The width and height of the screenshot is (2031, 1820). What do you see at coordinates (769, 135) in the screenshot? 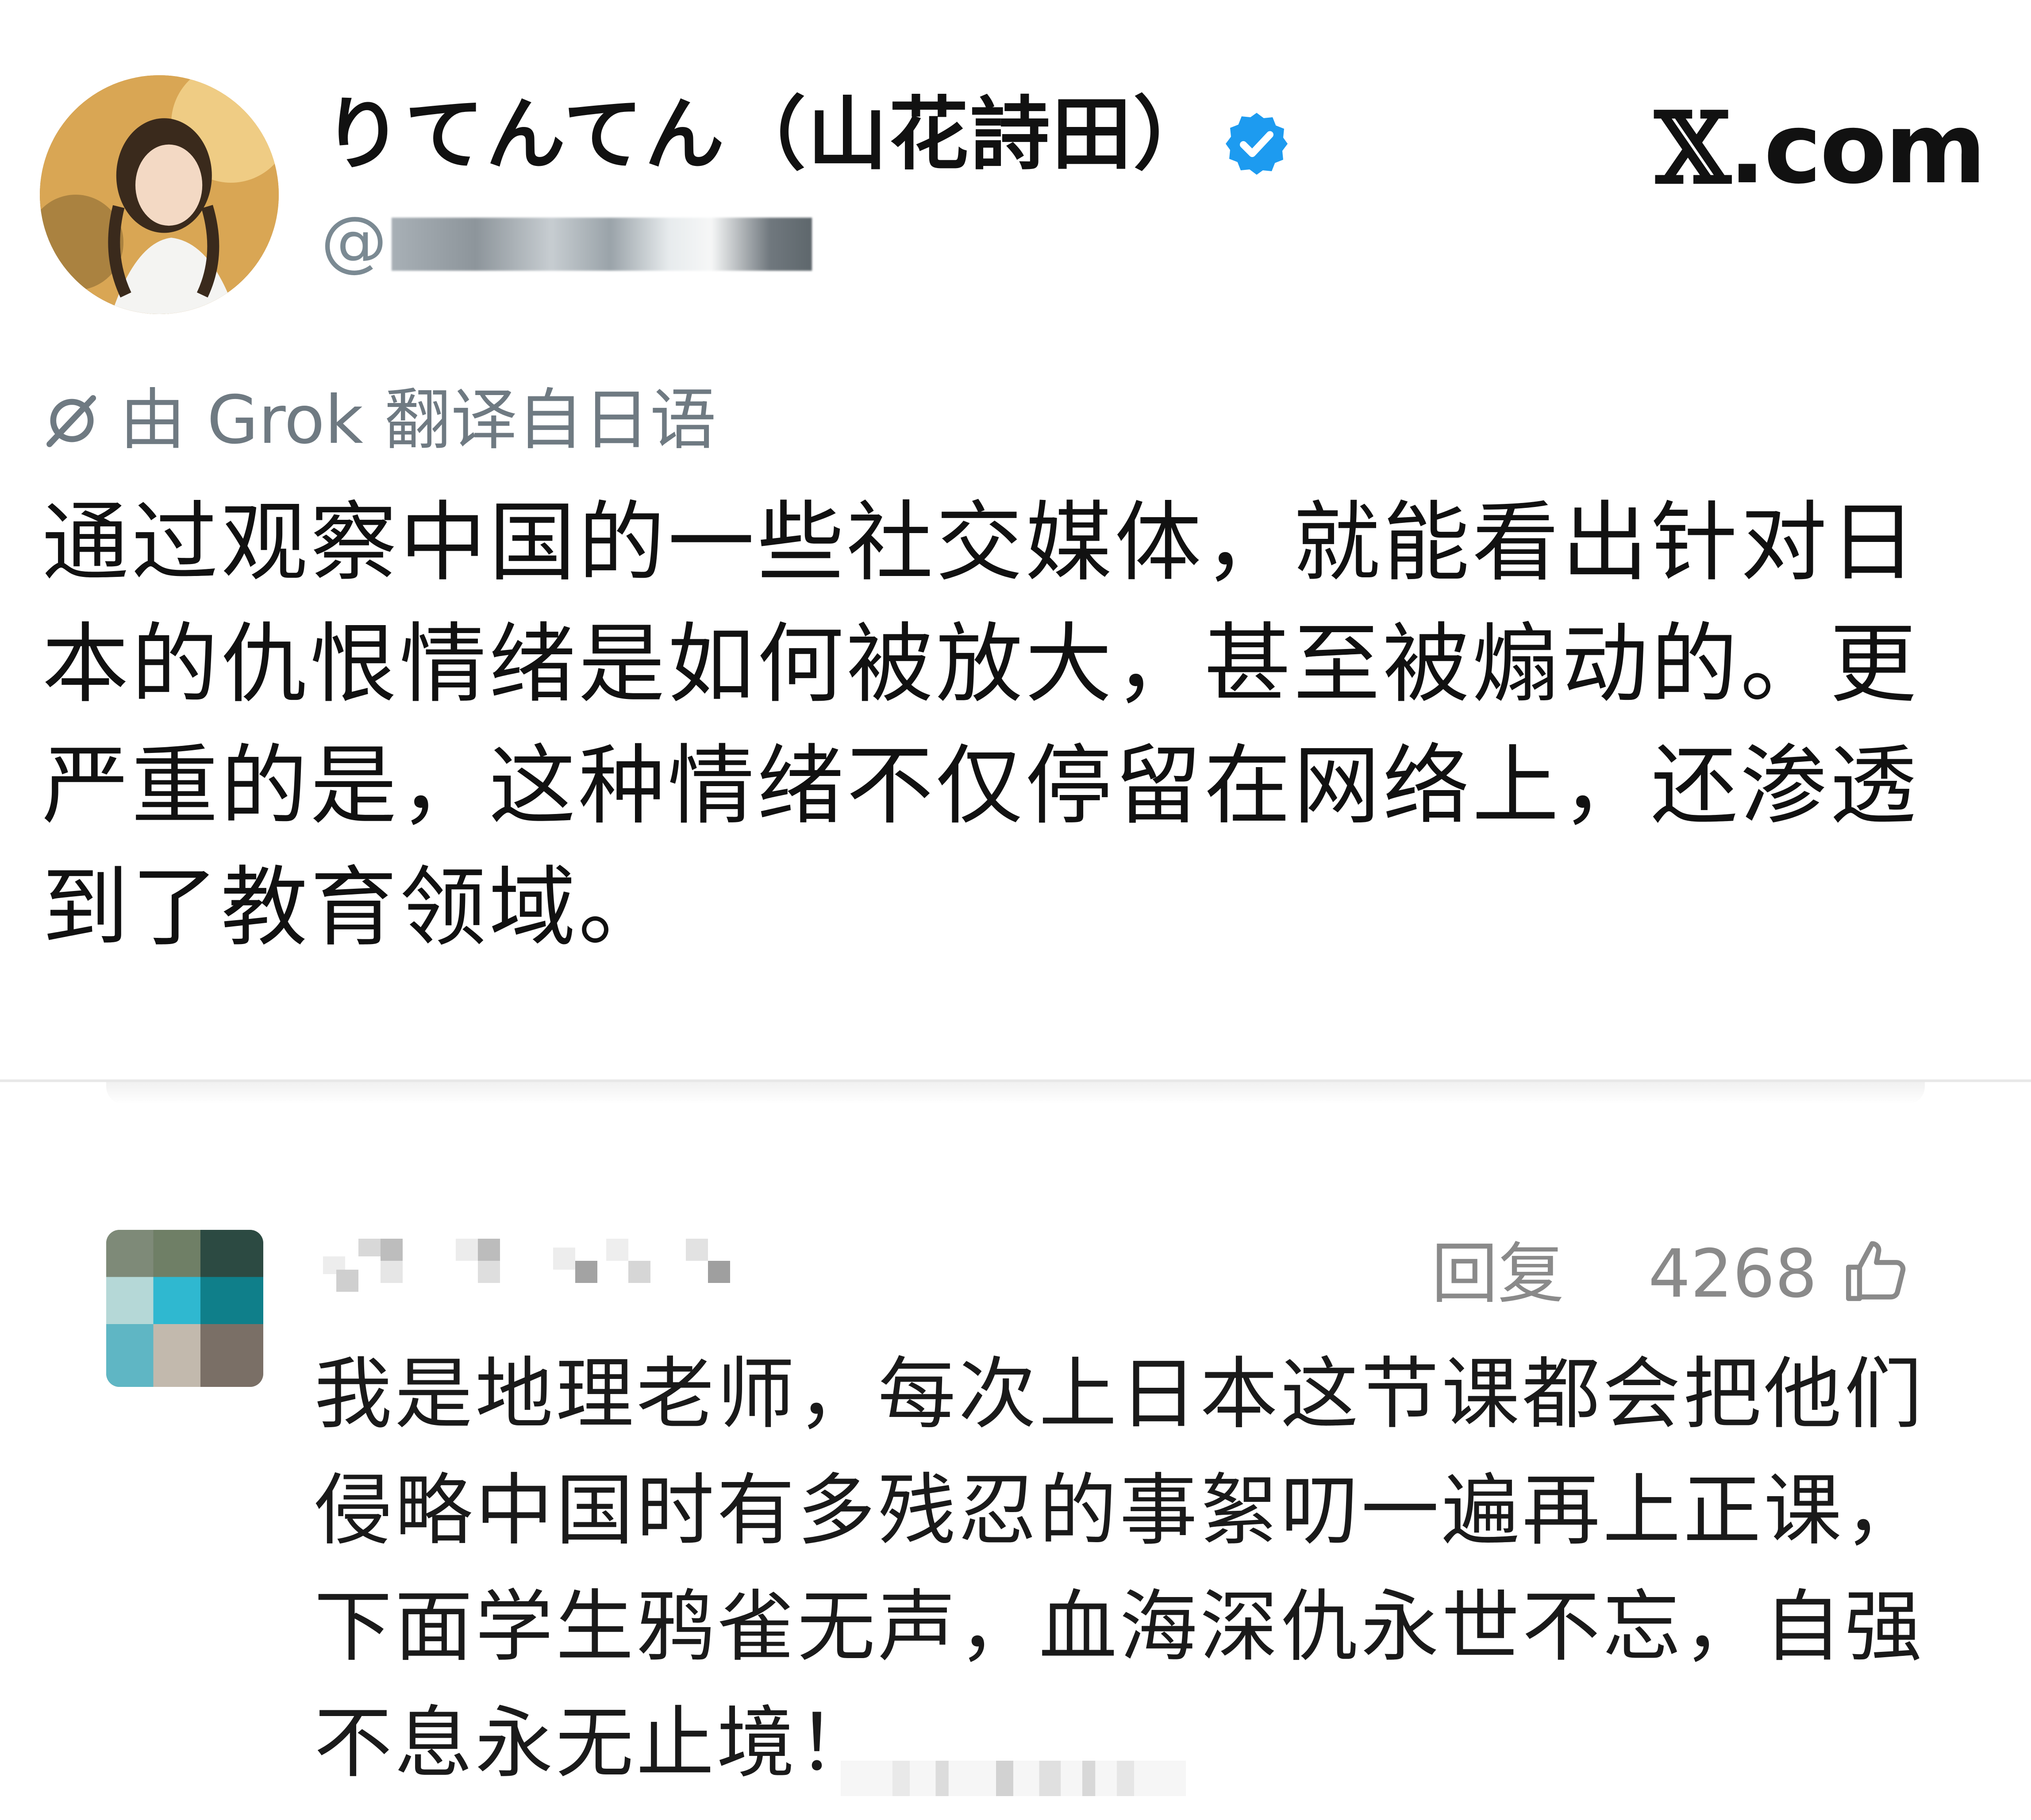
I see `author-display-name: りてんてん（山花詩田）` at bounding box center [769, 135].